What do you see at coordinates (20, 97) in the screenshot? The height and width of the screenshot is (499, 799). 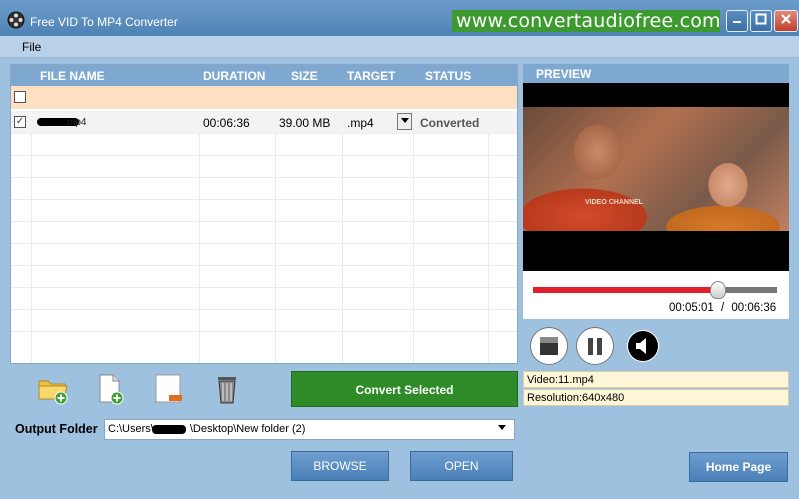 I see `select-all-checkbox` at bounding box center [20, 97].